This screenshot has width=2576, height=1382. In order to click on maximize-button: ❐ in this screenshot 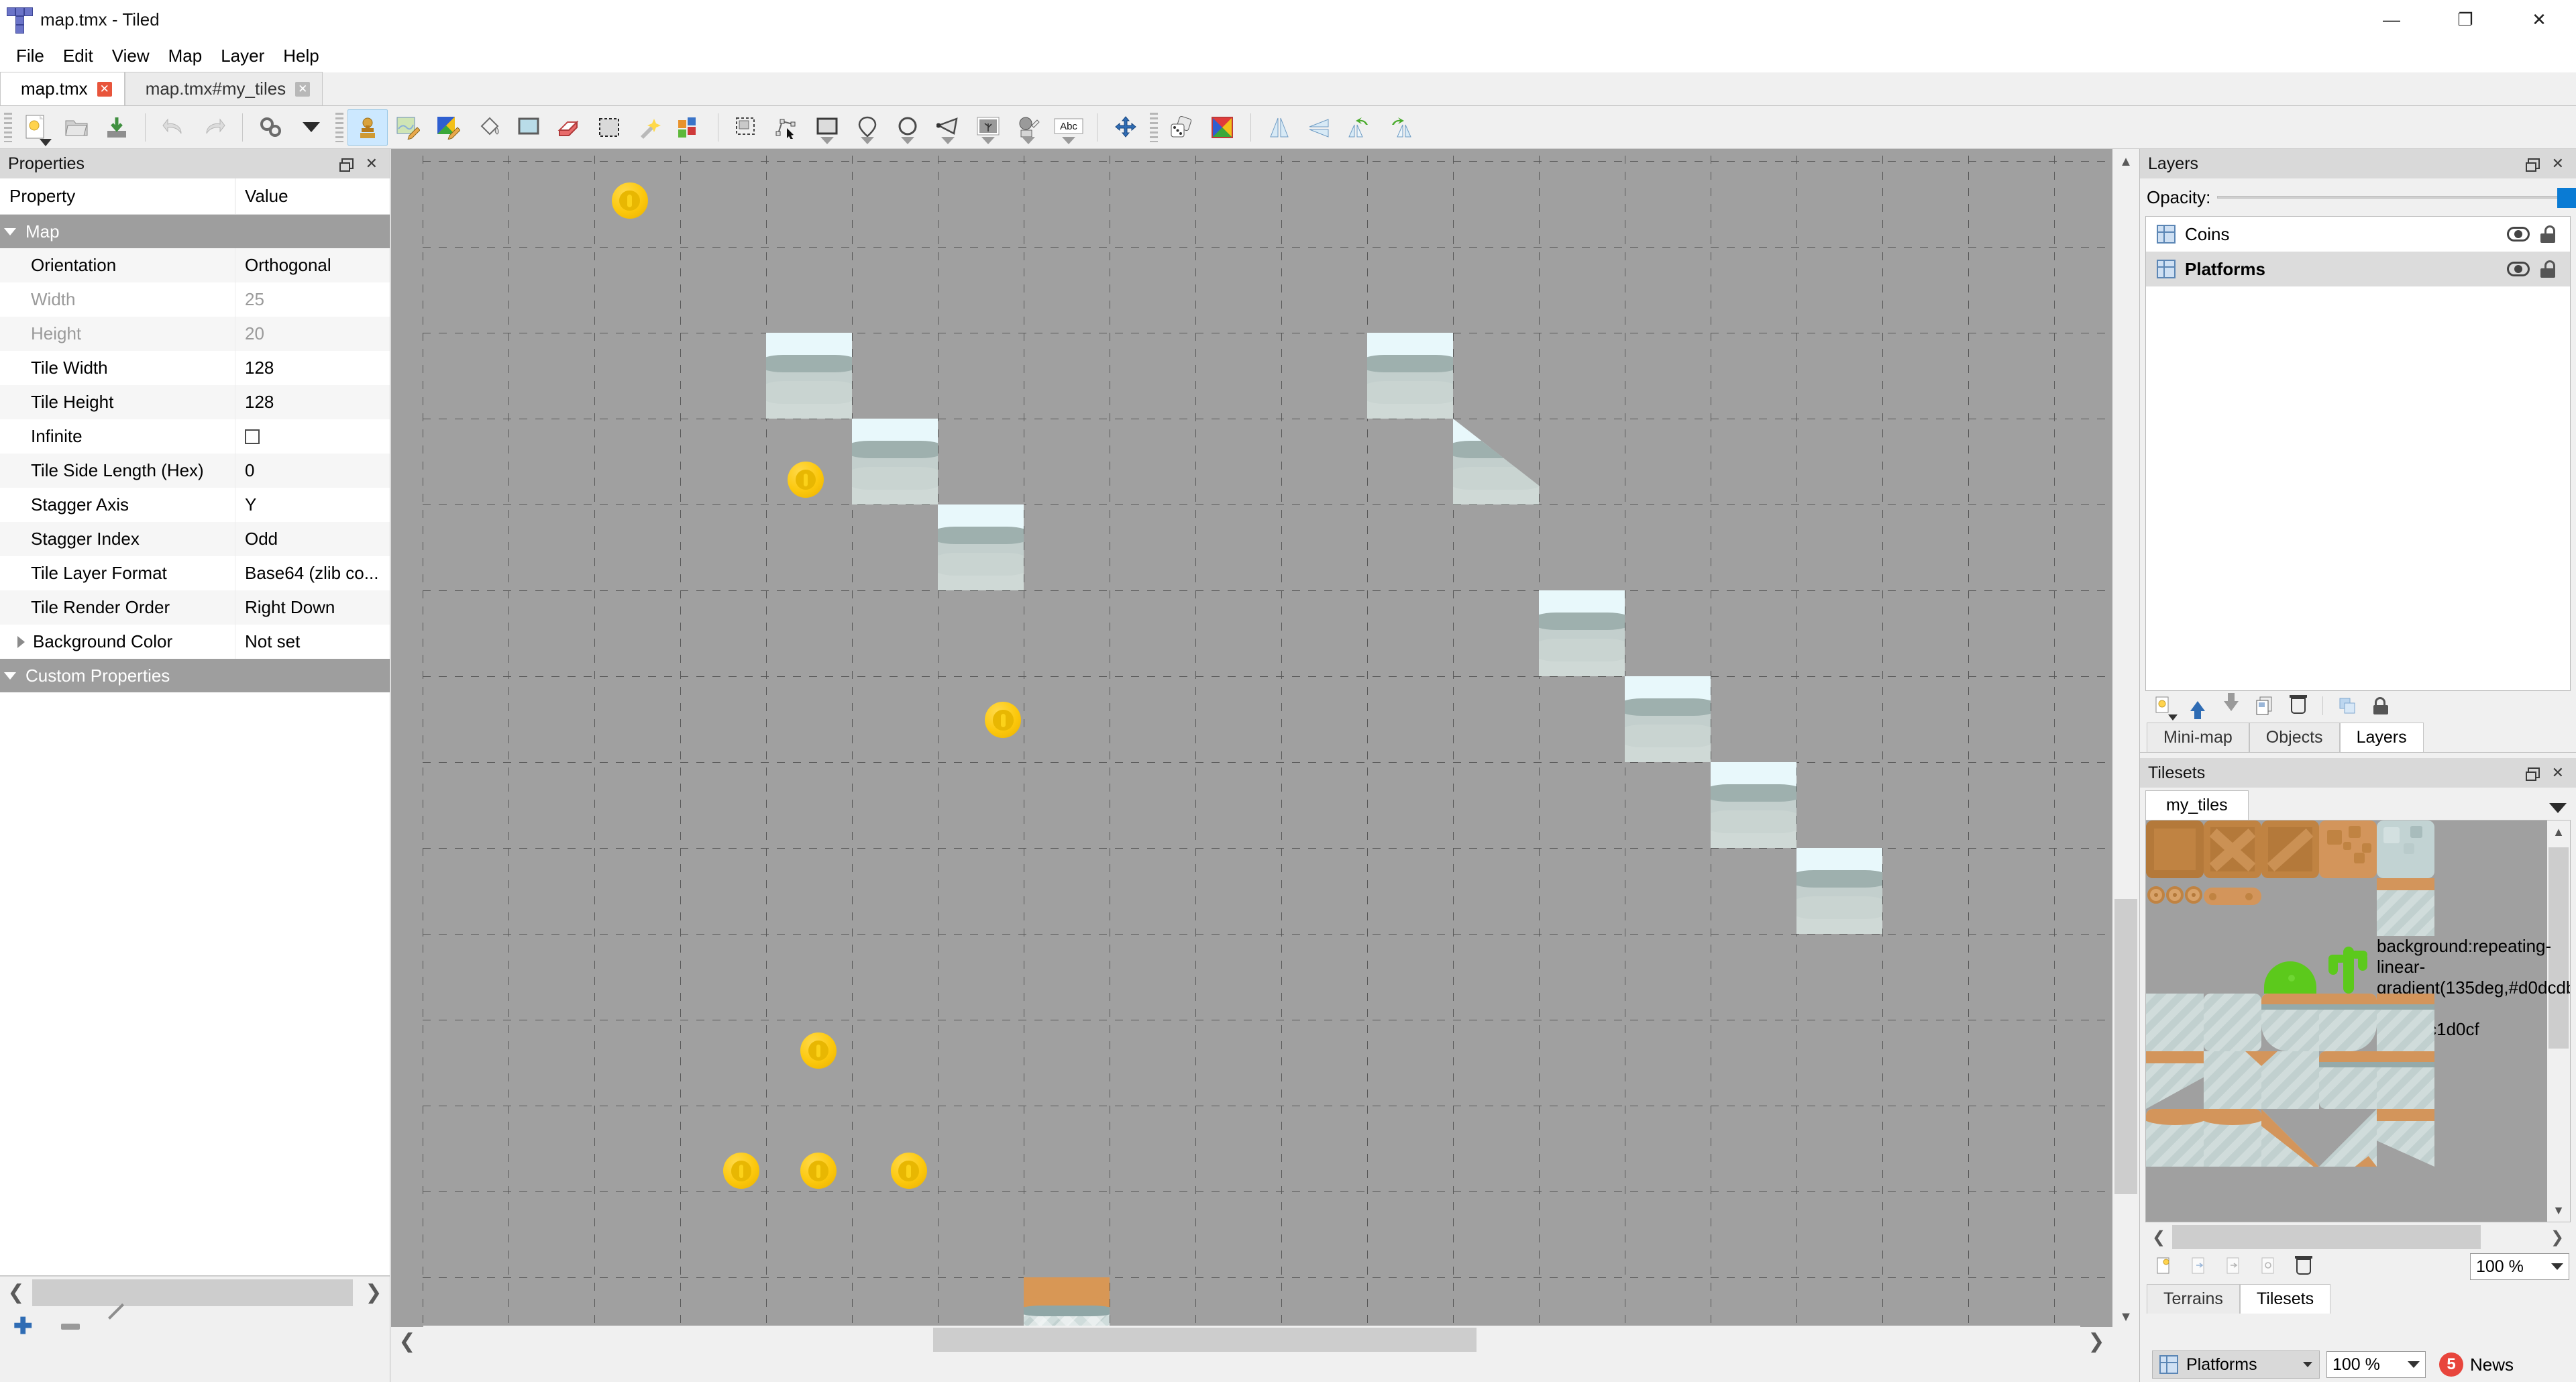, I will do `click(2465, 19)`.